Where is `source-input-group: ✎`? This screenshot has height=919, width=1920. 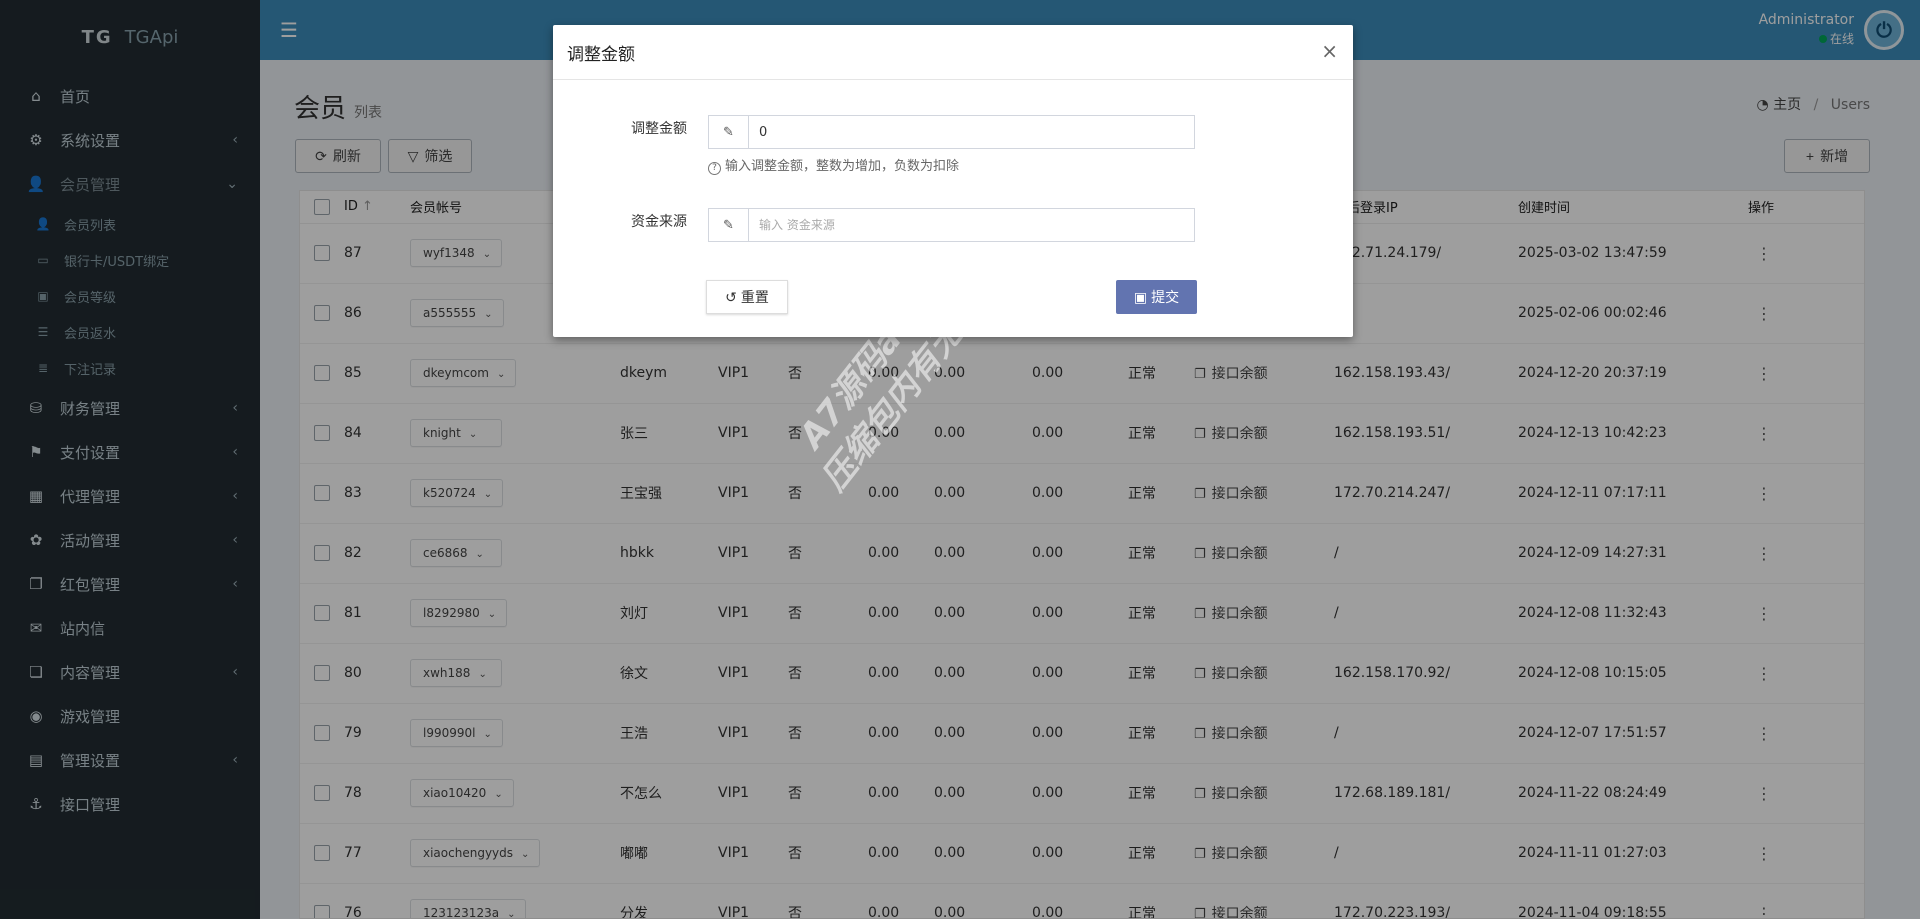
source-input-group: ✎ is located at coordinates (951, 225).